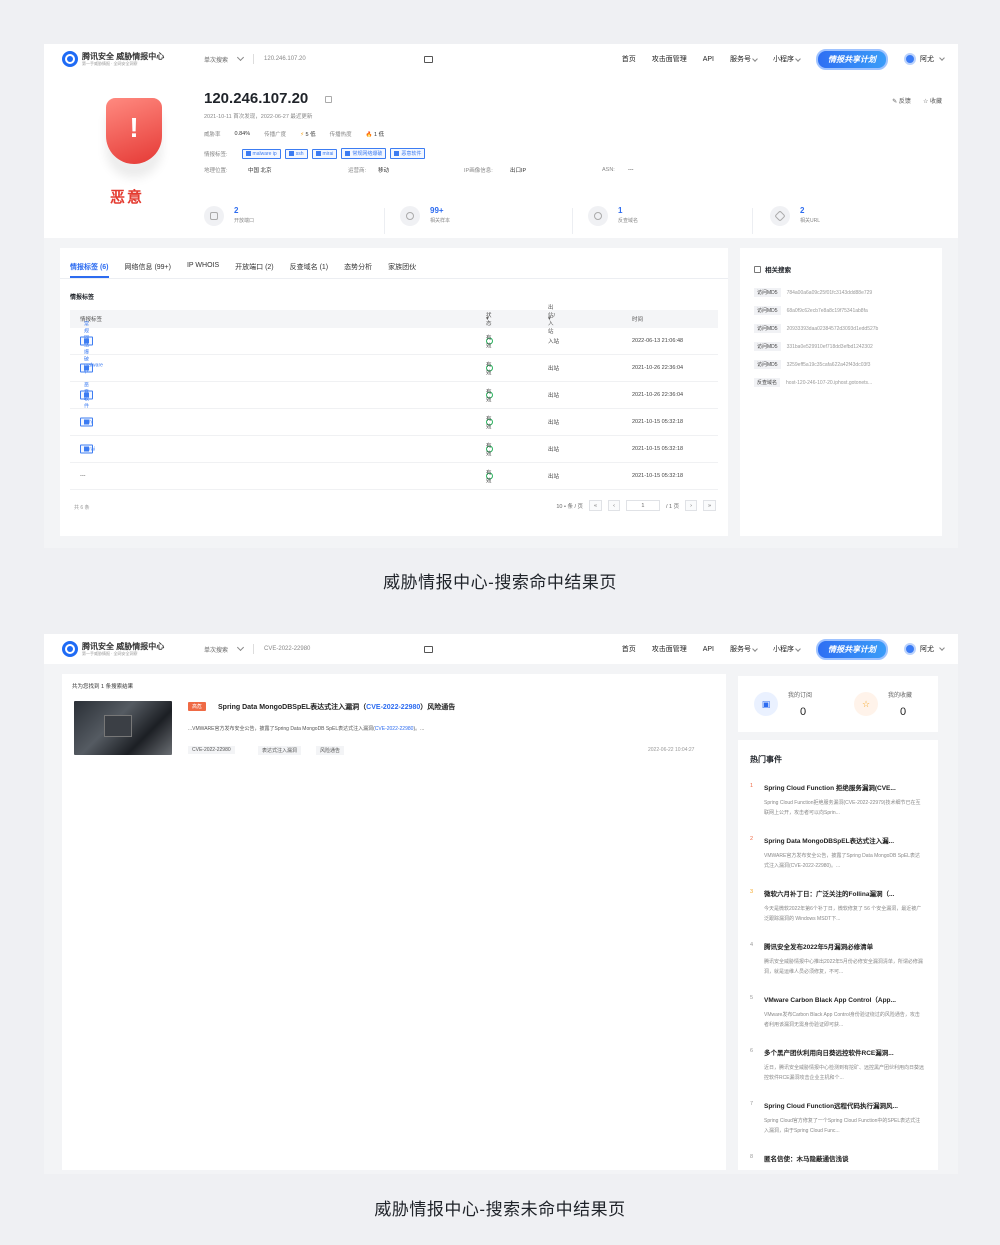 This screenshot has width=1000, height=1245. Describe the element at coordinates (766, 704) in the screenshot. I see `subscribe-icon: ▣` at that location.